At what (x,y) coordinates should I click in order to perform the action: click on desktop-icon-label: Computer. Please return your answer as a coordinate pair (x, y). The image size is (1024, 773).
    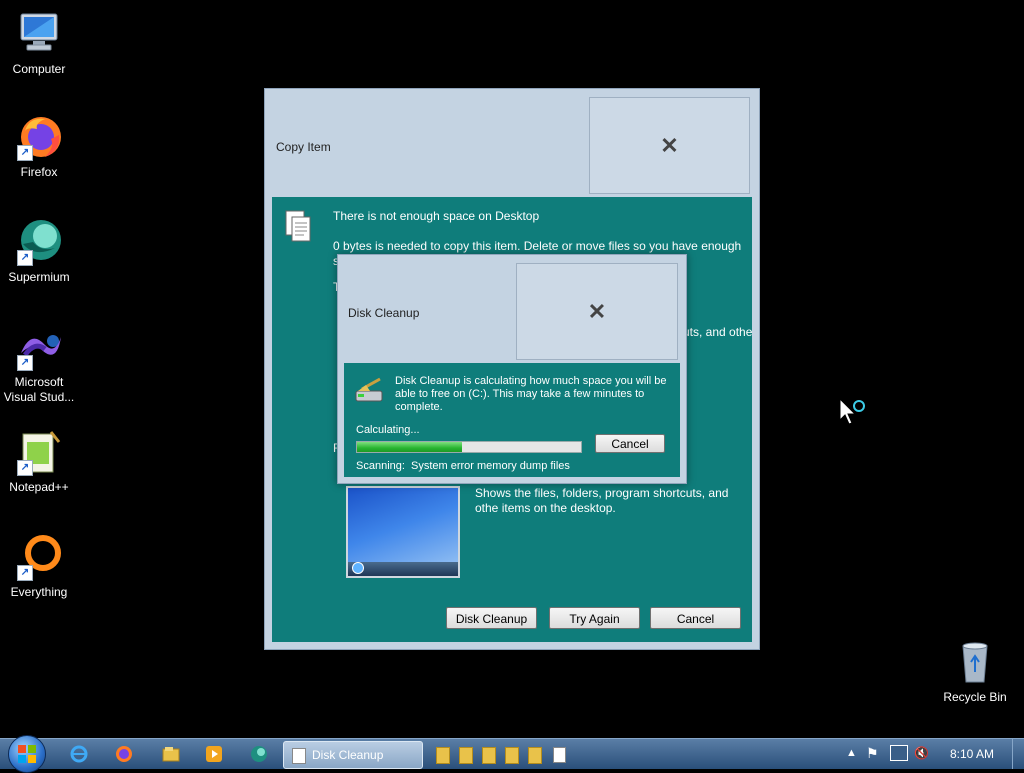
    Looking at the image, I should click on (39, 69).